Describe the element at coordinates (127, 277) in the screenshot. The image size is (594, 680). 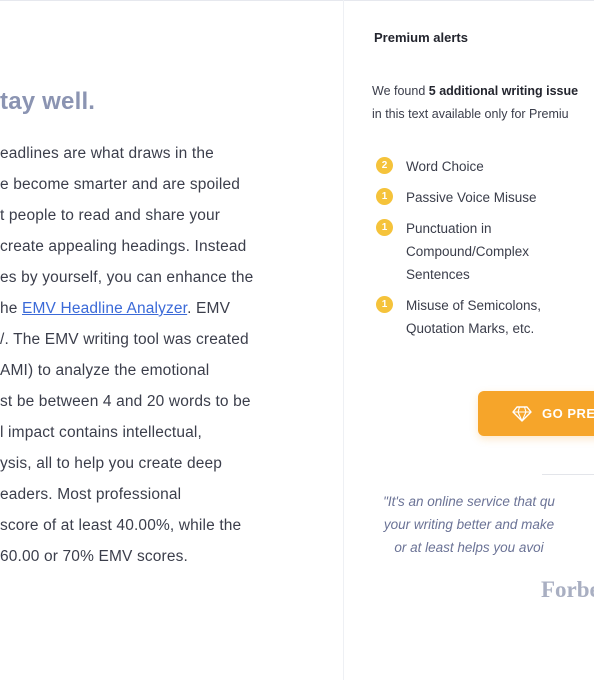
I see `article-line: es by yourself, you can enhance the` at that location.